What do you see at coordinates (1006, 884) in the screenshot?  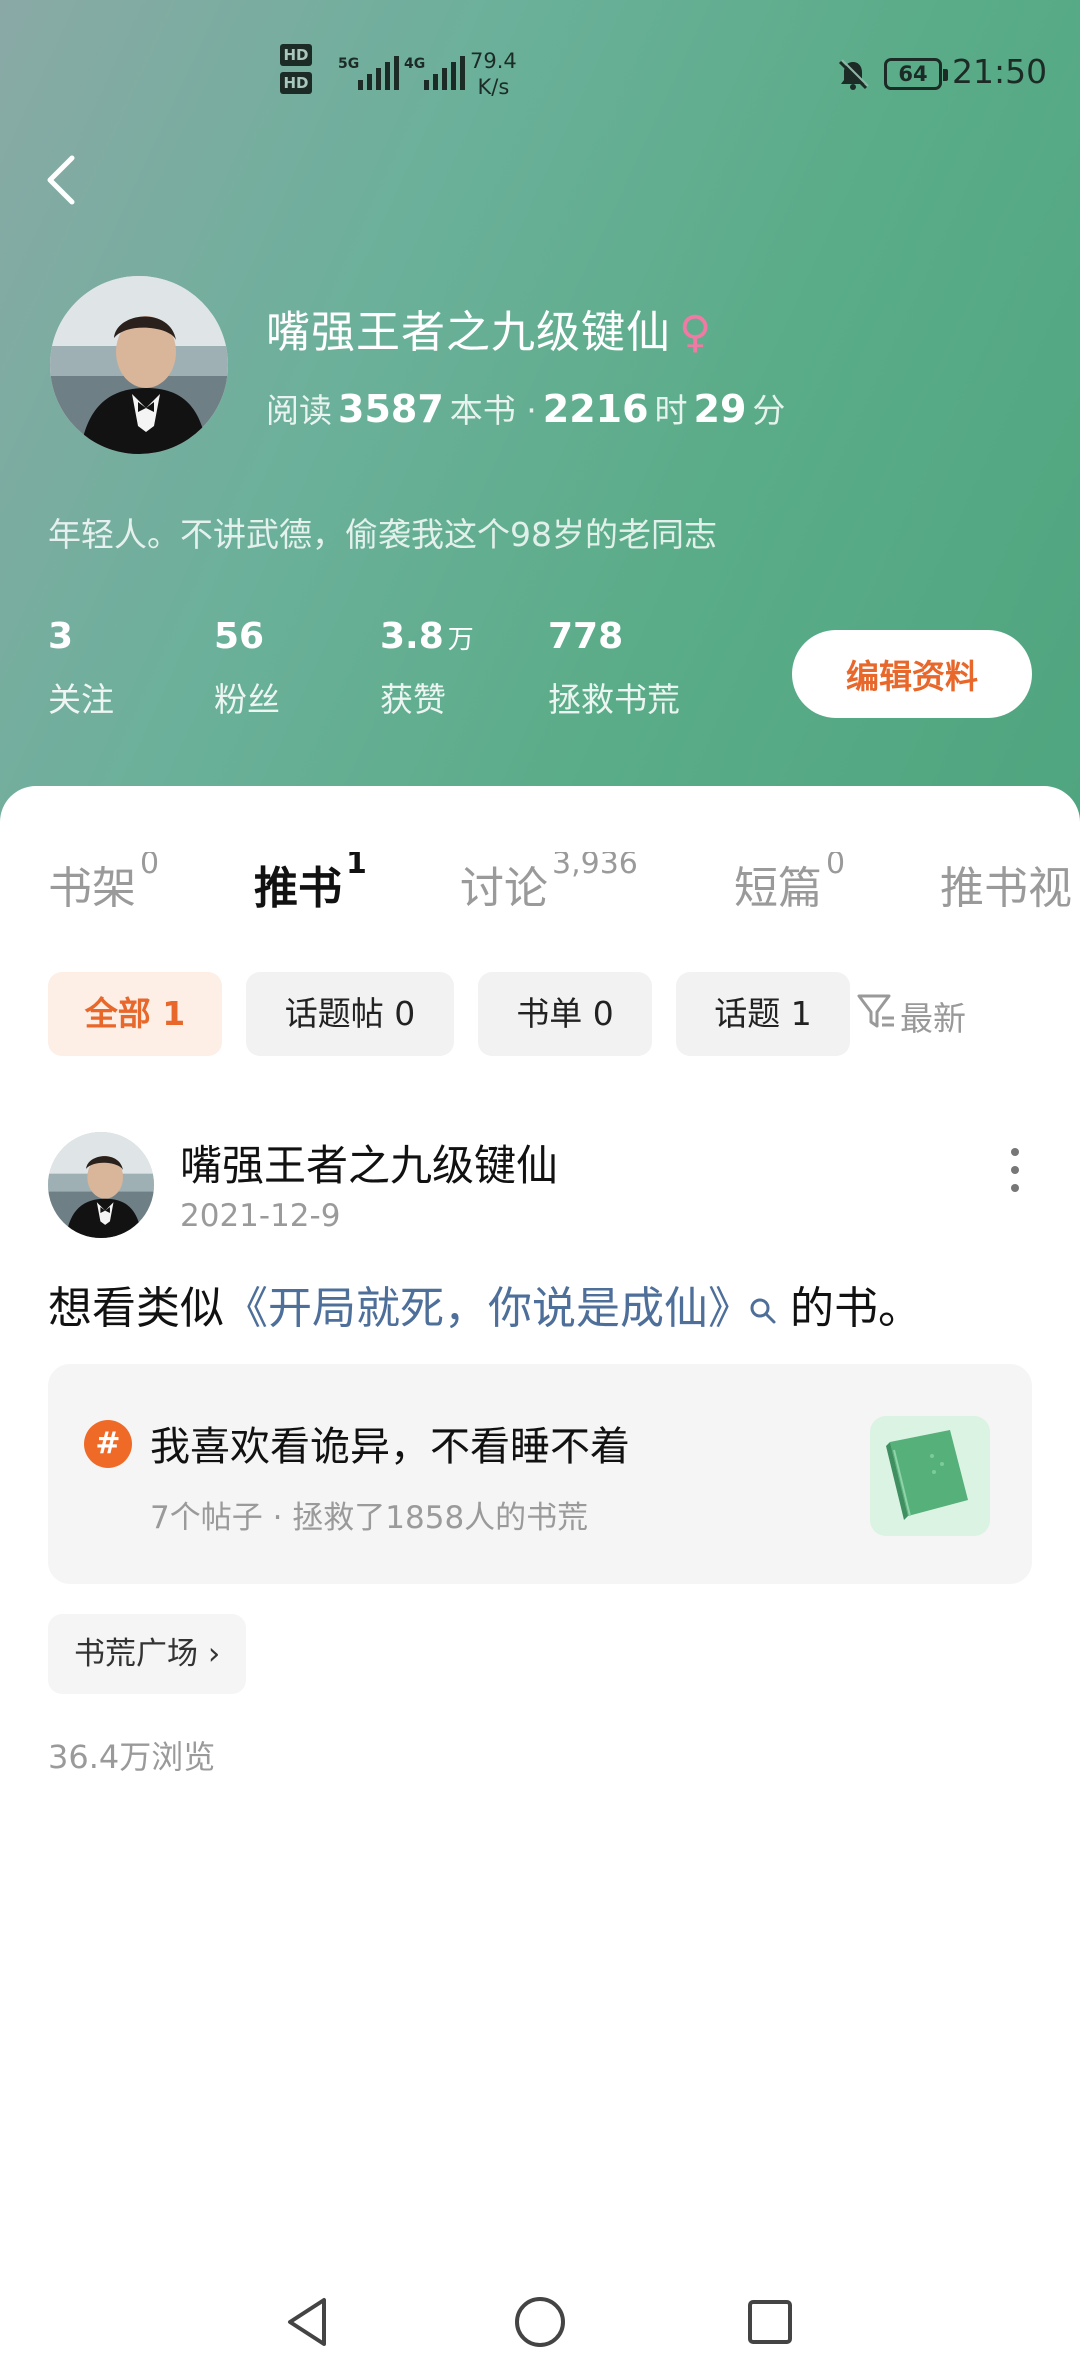 I see `tab-recommend-video: 推书视` at bounding box center [1006, 884].